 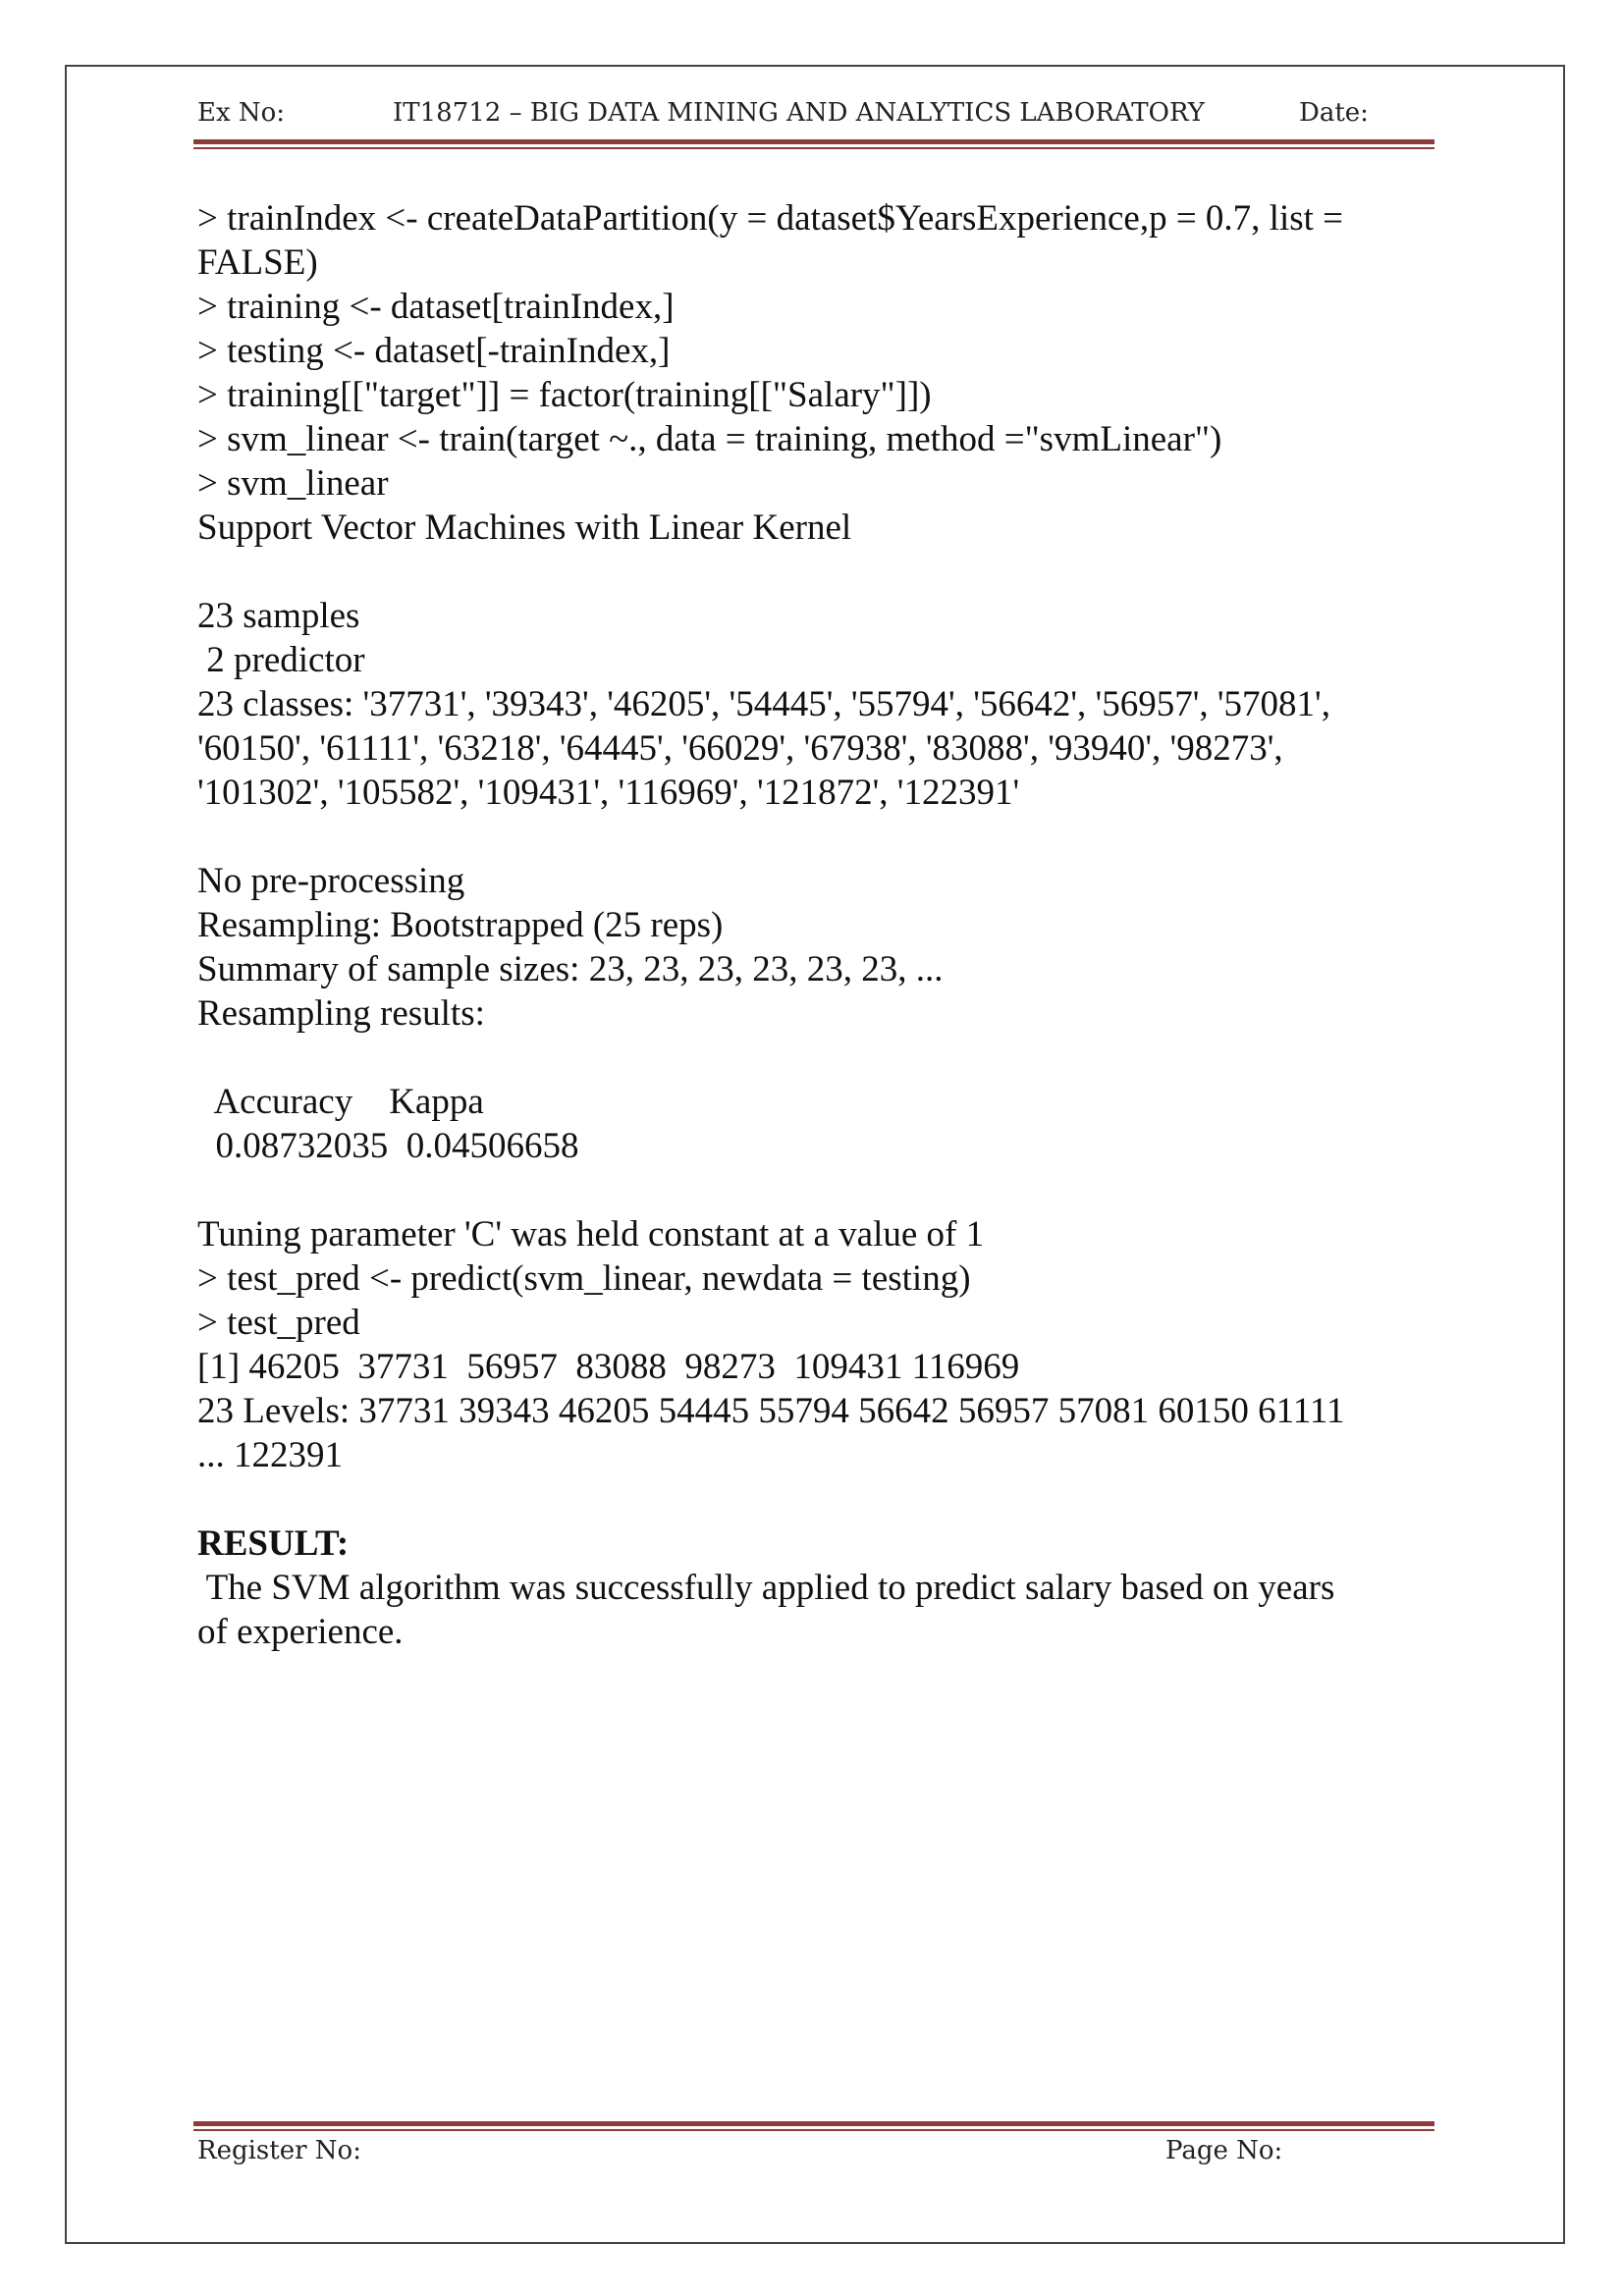 What do you see at coordinates (813, 2130) in the screenshot?
I see `footer-rule-thin` at bounding box center [813, 2130].